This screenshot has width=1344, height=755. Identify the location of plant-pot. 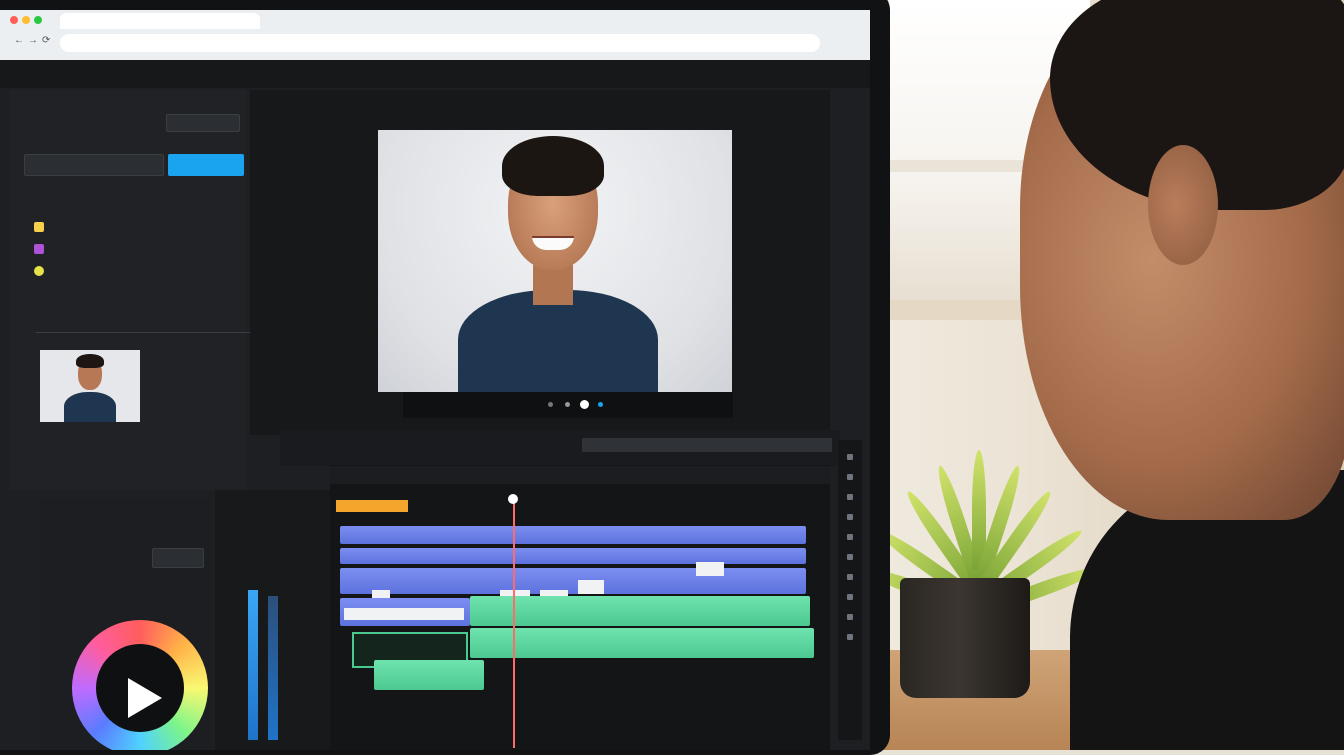
(965, 638).